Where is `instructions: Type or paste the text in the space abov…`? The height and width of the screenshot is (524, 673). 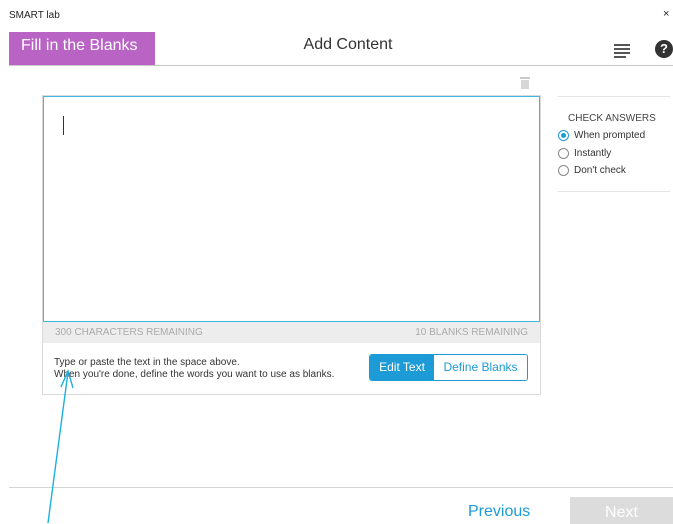 instructions: Type or paste the text in the space abov… is located at coordinates (194, 369).